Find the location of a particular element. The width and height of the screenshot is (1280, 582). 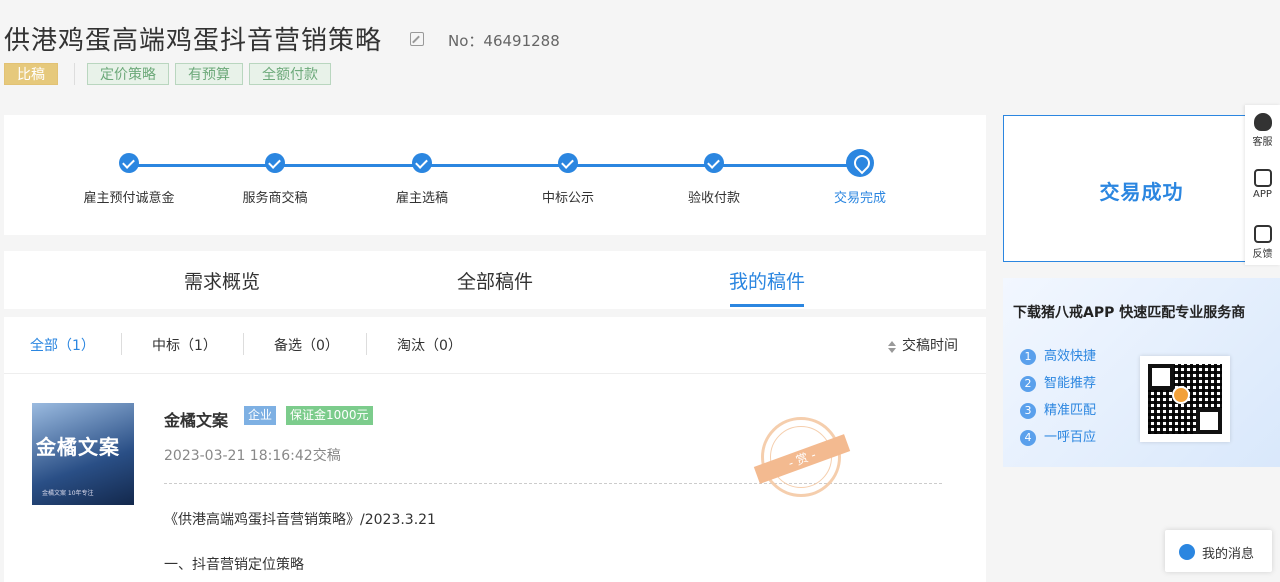

step-select: 雇主选稿 is located at coordinates (422, 179).